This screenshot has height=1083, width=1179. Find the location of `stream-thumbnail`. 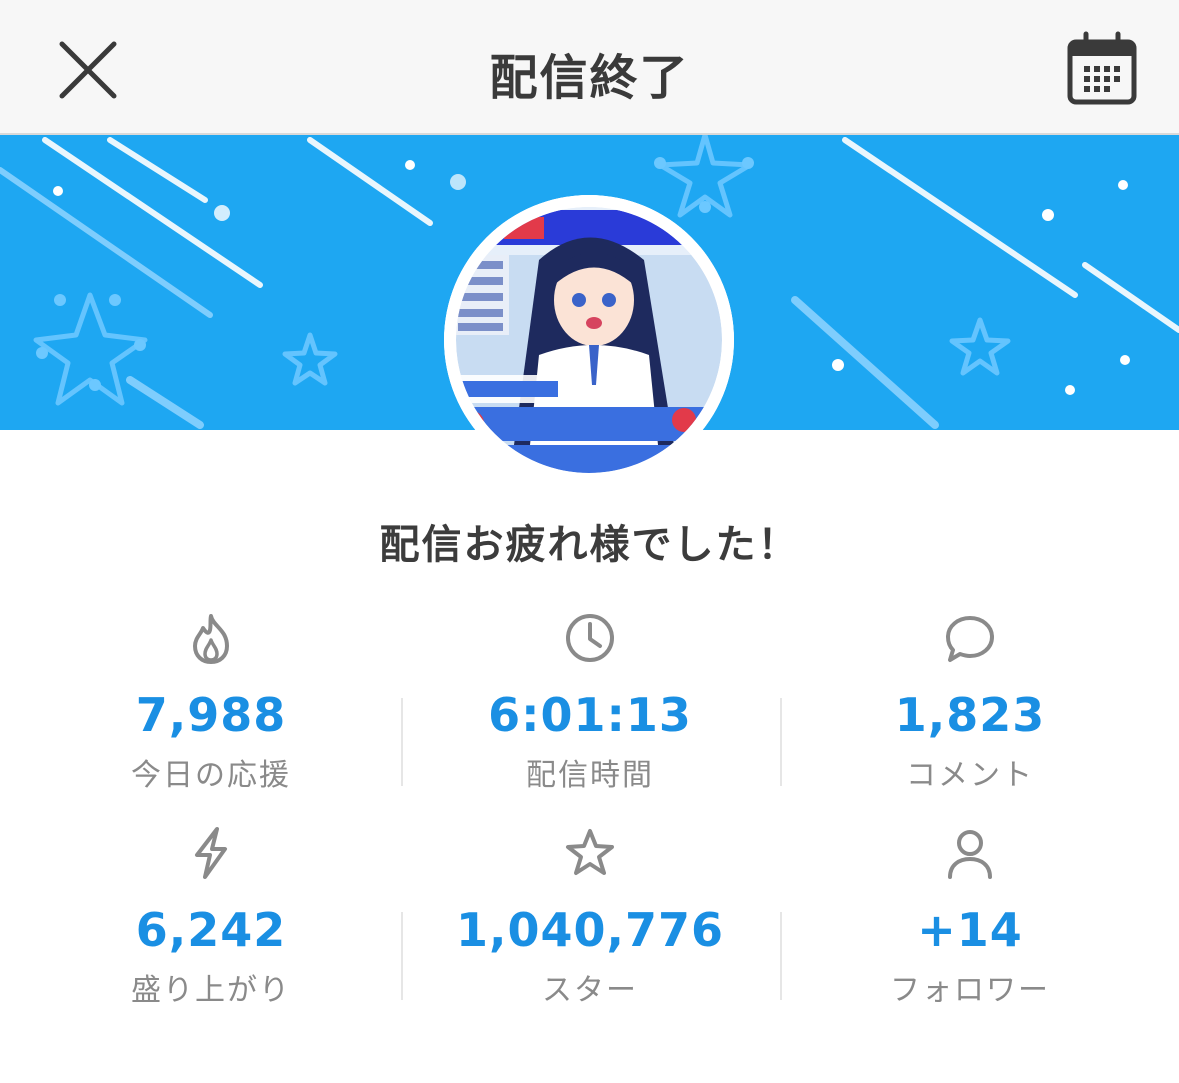

stream-thumbnail is located at coordinates (589, 340).